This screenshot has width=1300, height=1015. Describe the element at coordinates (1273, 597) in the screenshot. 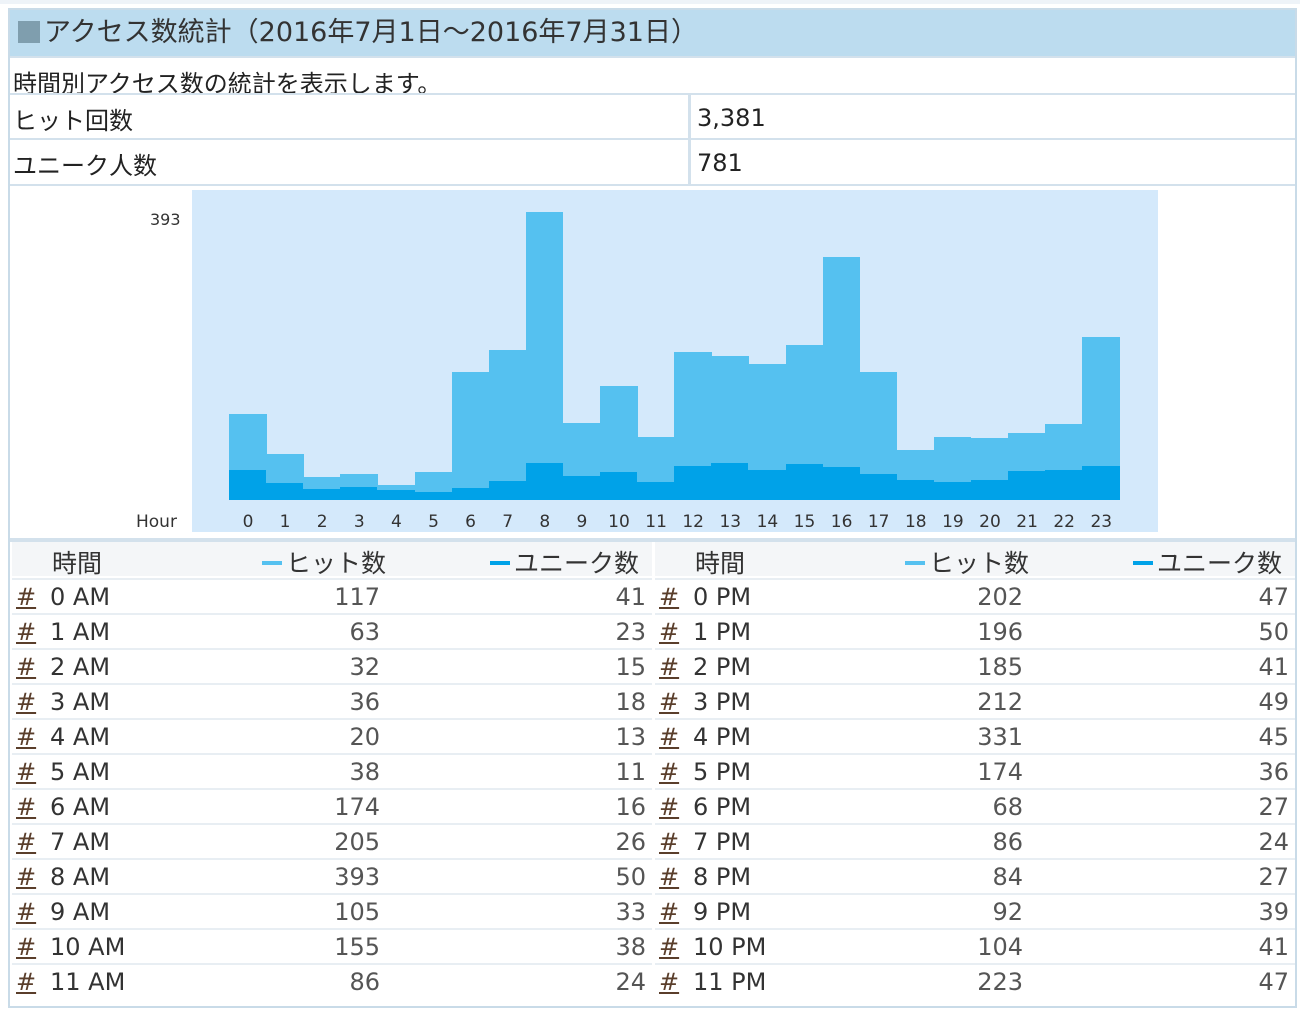

I see `unique-value: 47` at that location.